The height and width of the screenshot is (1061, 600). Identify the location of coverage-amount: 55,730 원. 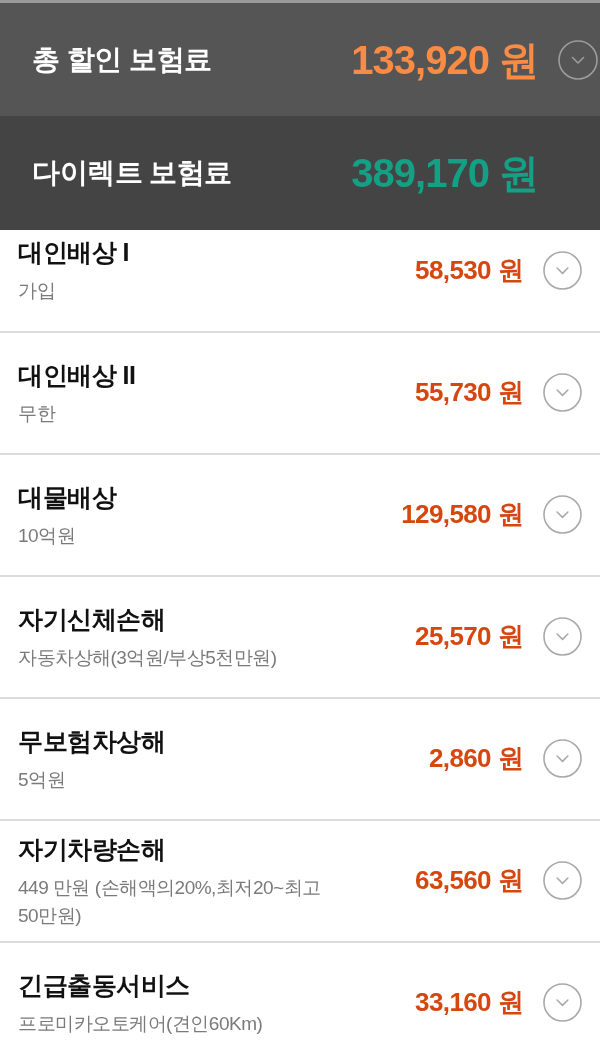
(469, 393).